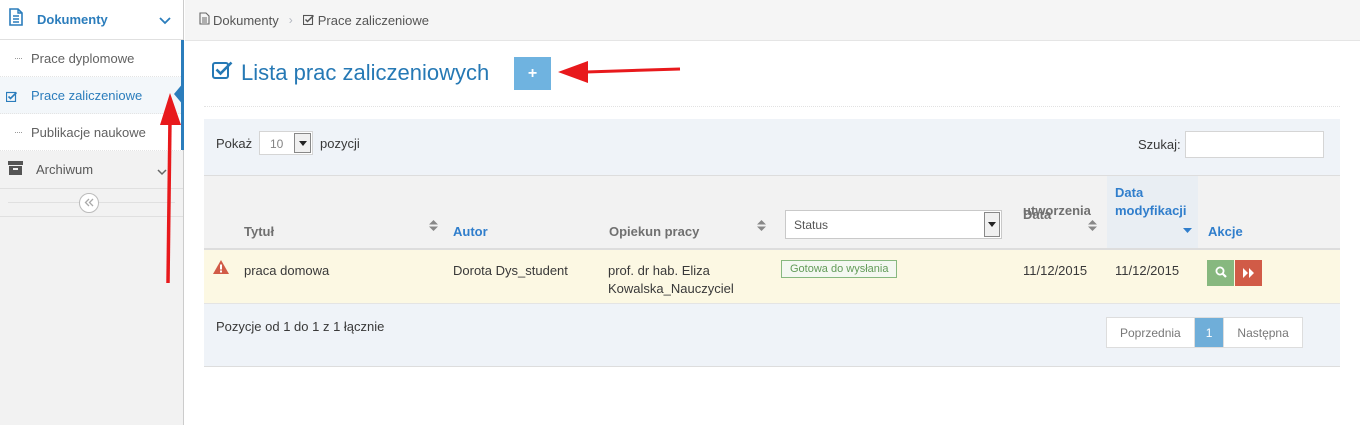 This screenshot has height=425, width=1360. What do you see at coordinates (15, 169) in the screenshot?
I see `archive-icon` at bounding box center [15, 169].